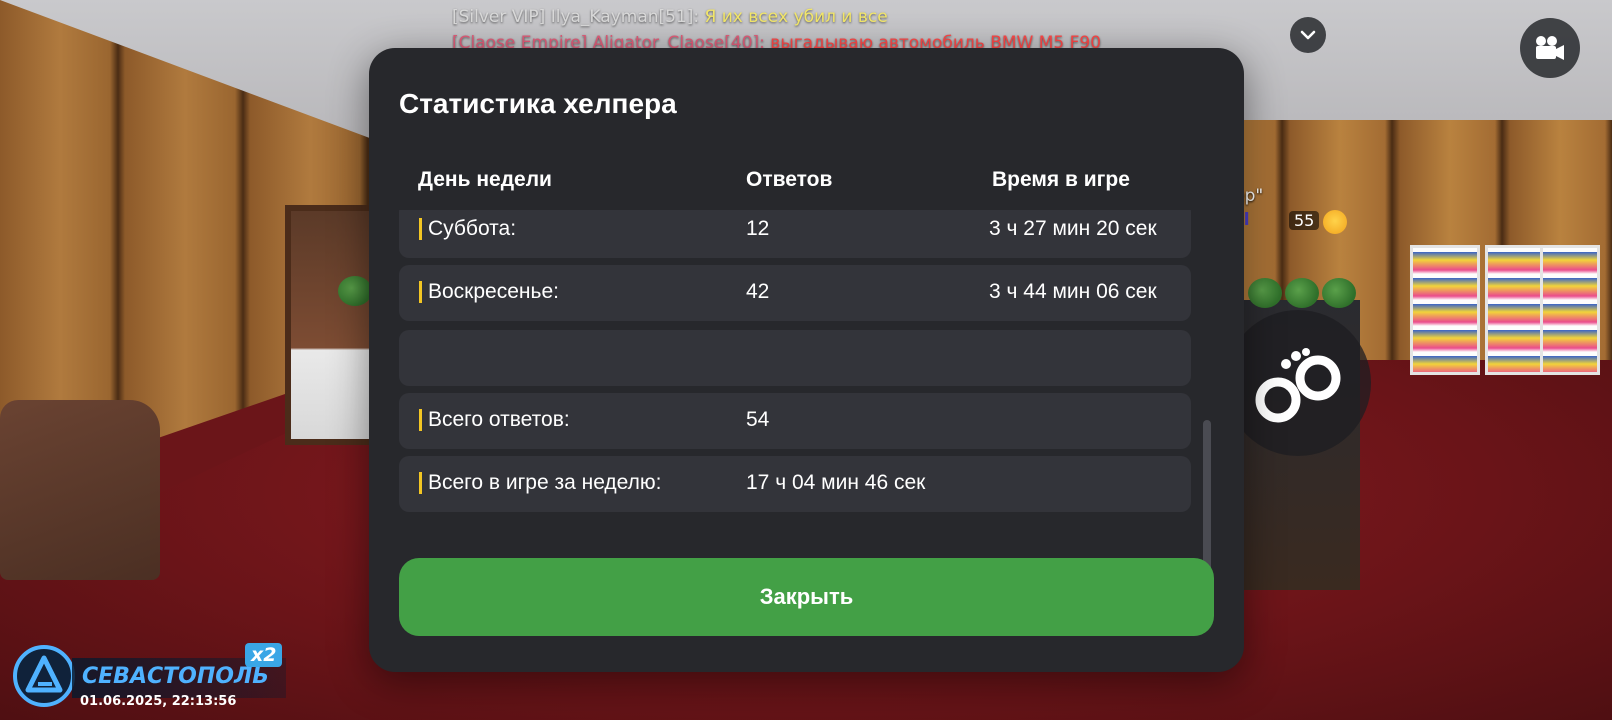  What do you see at coordinates (1335, 222) in the screenshot?
I see `sleeping-emoji-icon` at bounding box center [1335, 222].